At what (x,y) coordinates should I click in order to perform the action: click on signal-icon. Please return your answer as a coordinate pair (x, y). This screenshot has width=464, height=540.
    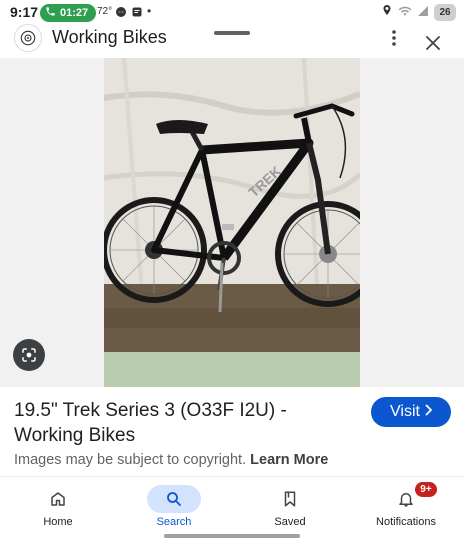
    Looking at the image, I should click on (423, 13).